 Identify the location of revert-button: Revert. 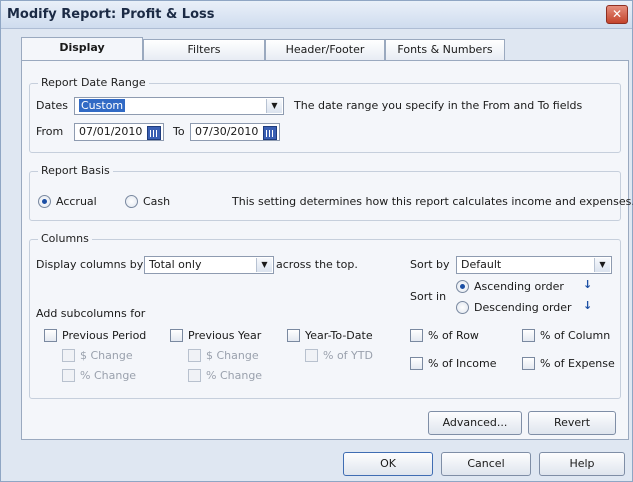
(572, 423).